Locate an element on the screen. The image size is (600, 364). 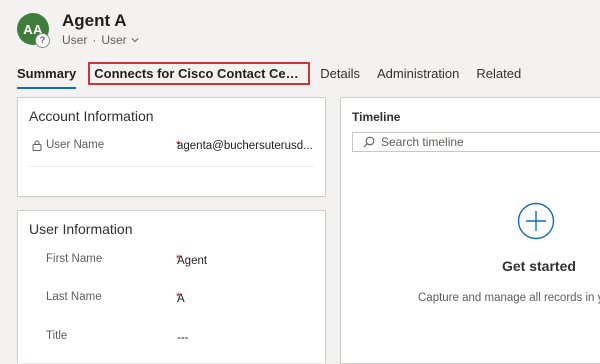
section-title: Account Information is located at coordinates (91, 116).